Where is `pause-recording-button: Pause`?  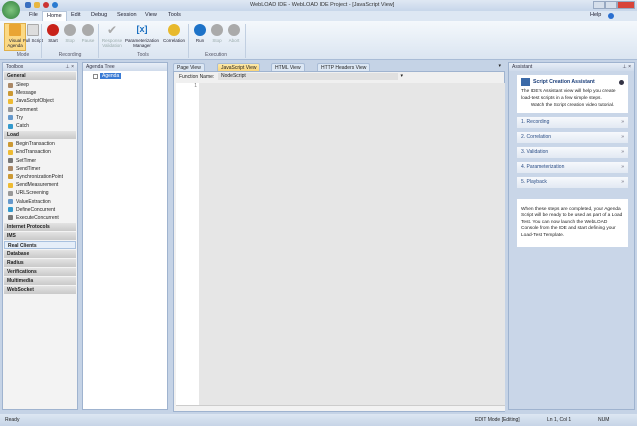 pause-recording-button: Pause is located at coordinates (88, 33).